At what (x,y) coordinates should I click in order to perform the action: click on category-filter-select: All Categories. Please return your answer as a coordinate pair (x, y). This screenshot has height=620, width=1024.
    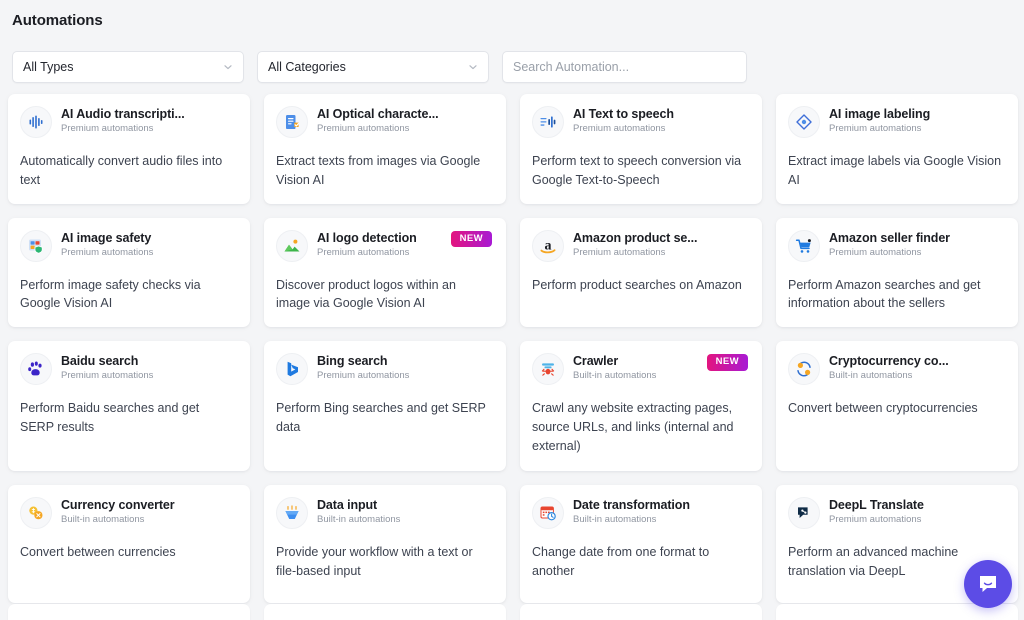
    Looking at the image, I should click on (373, 67).